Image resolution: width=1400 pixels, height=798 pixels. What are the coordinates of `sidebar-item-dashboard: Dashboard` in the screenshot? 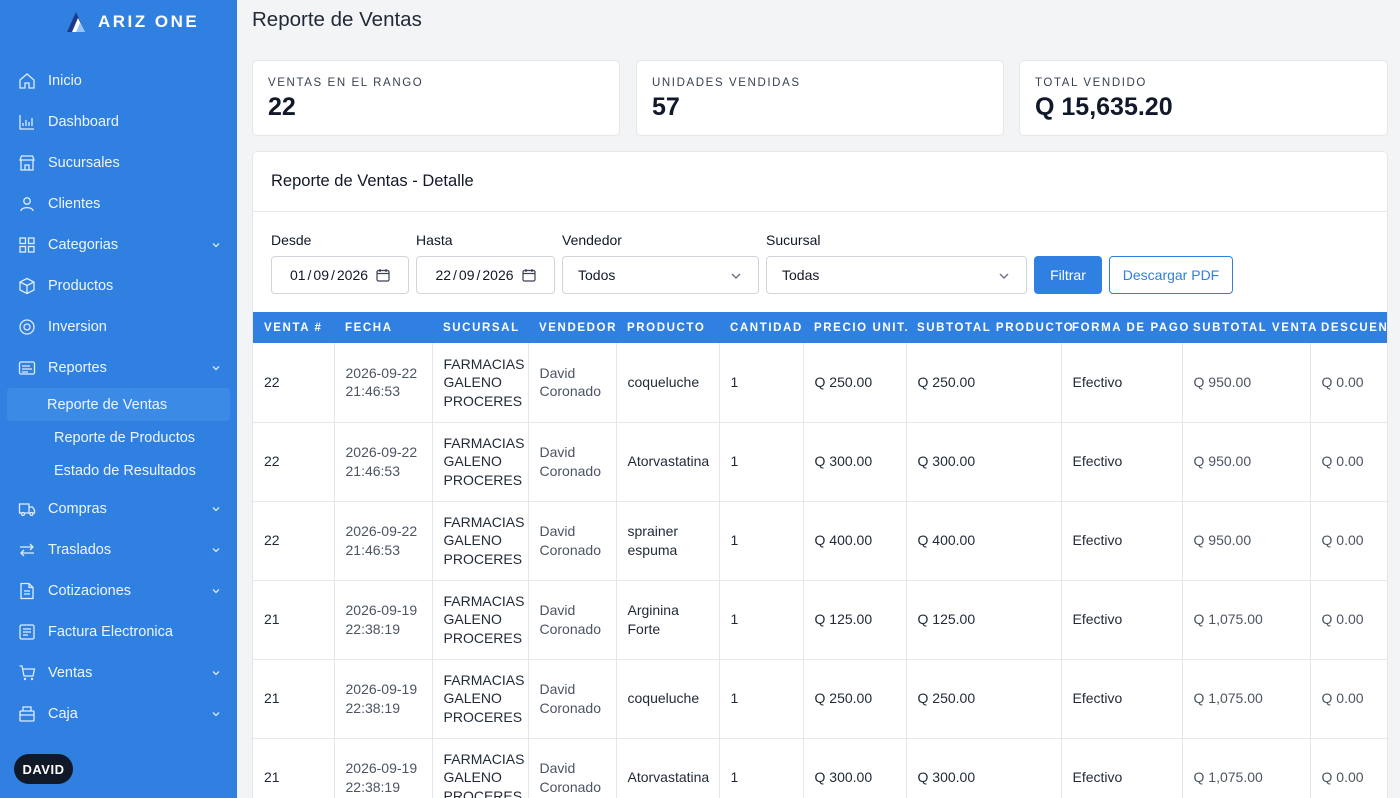 It's located at (118, 121).